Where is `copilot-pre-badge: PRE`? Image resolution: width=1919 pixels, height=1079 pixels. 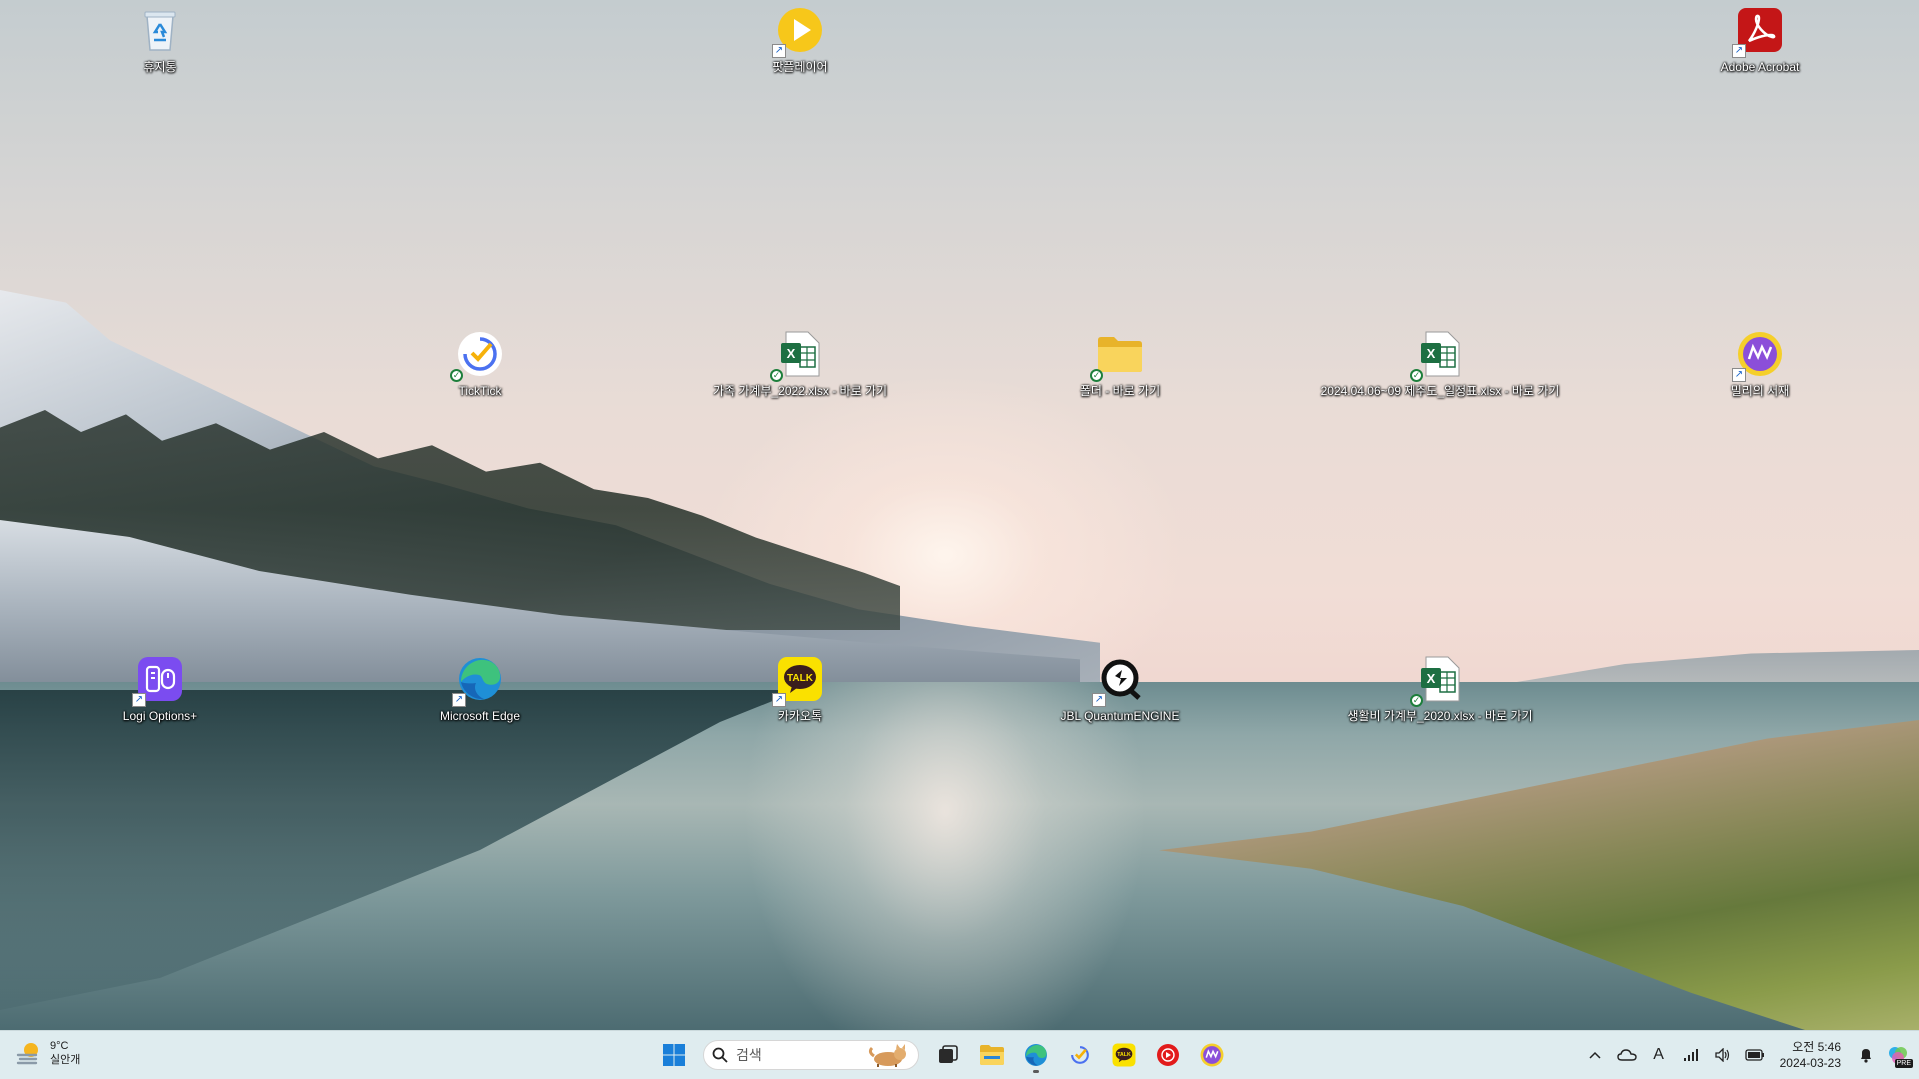 copilot-pre-badge: PRE is located at coordinates (1903, 1063).